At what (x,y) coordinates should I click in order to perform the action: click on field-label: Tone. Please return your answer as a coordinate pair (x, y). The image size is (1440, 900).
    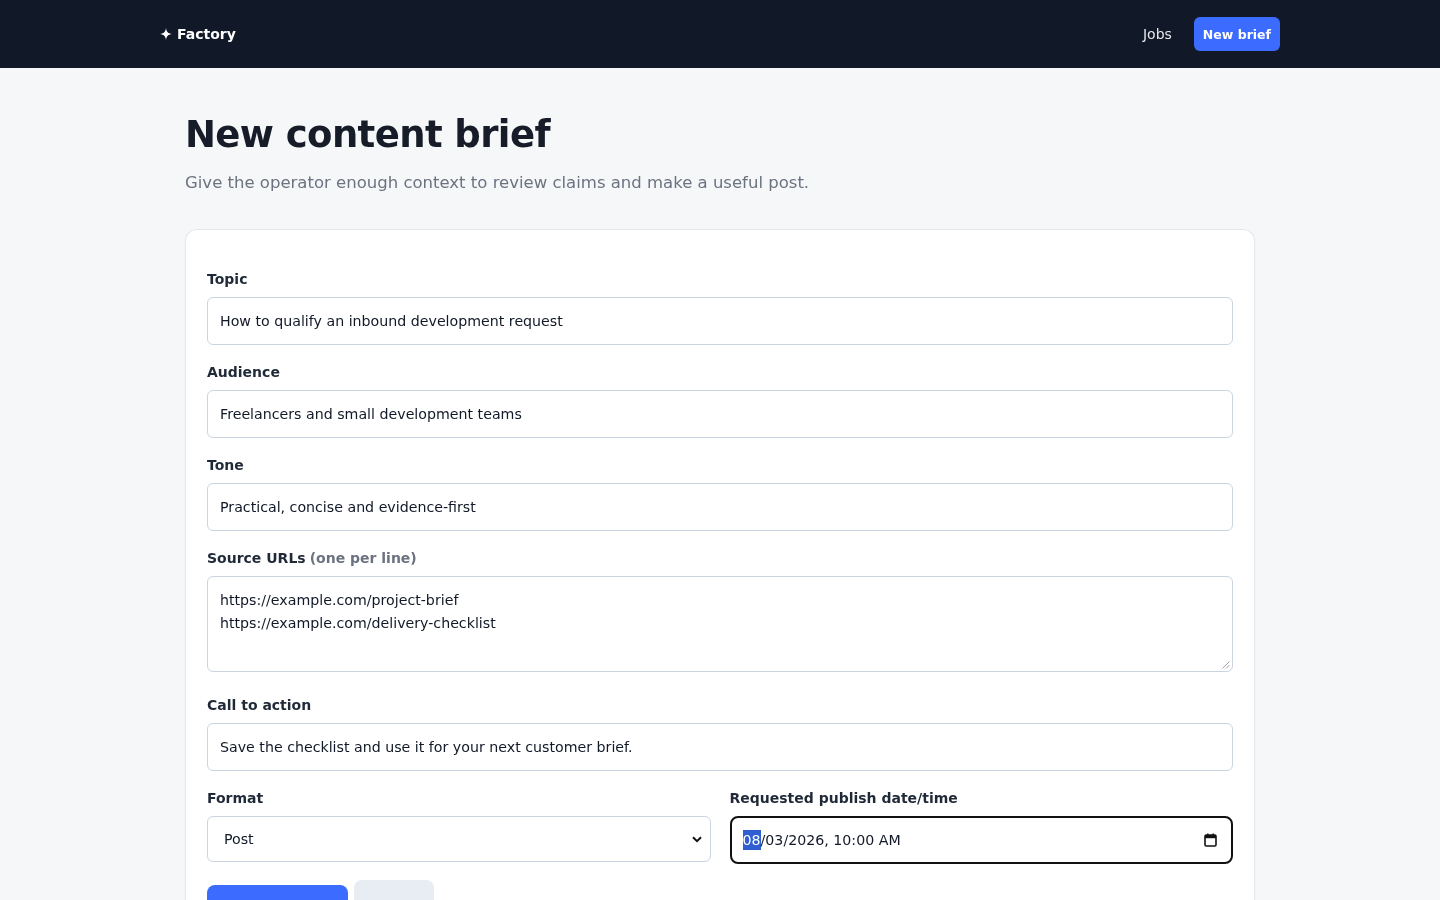
    Looking at the image, I should click on (225, 465).